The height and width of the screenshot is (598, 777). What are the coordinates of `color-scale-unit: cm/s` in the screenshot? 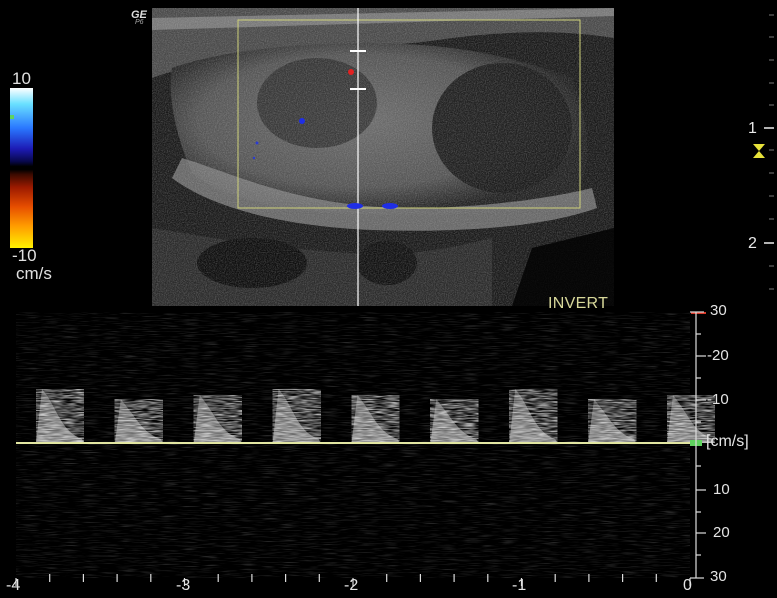 It's located at (34, 273).